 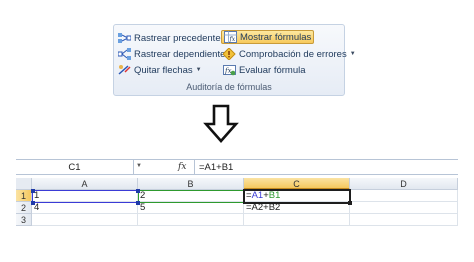 What do you see at coordinates (125, 38) in the screenshot?
I see `trace-precedents-icon` at bounding box center [125, 38].